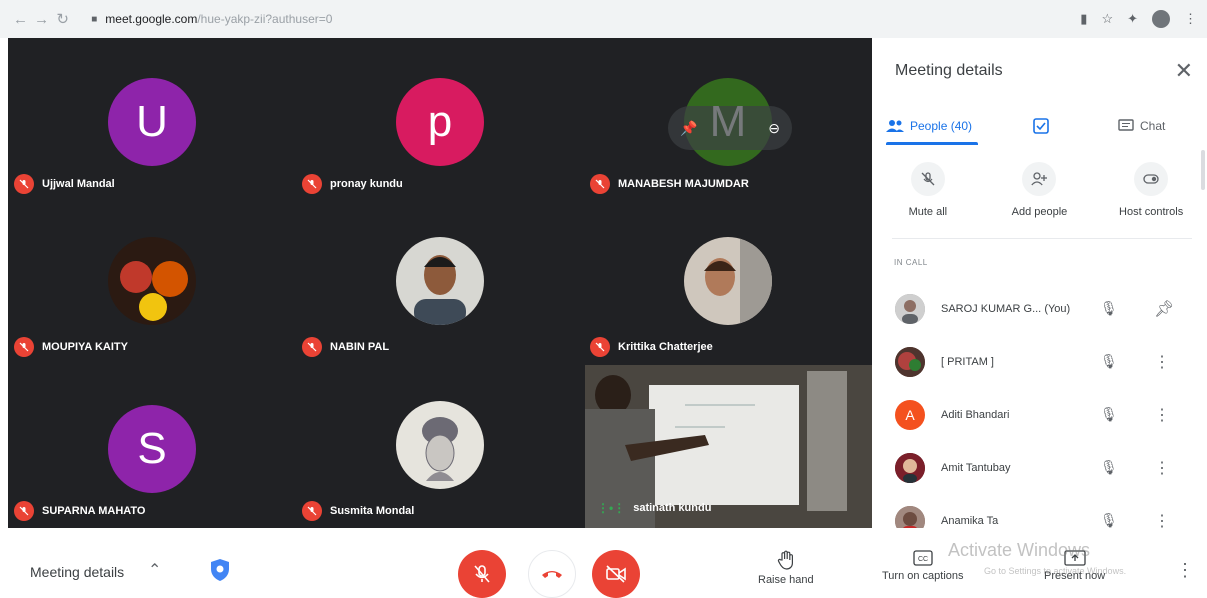 The height and width of the screenshot is (598, 1207). I want to click on participant-video-tile: ⋮•⋮ satinath kundu, so click(728, 446).